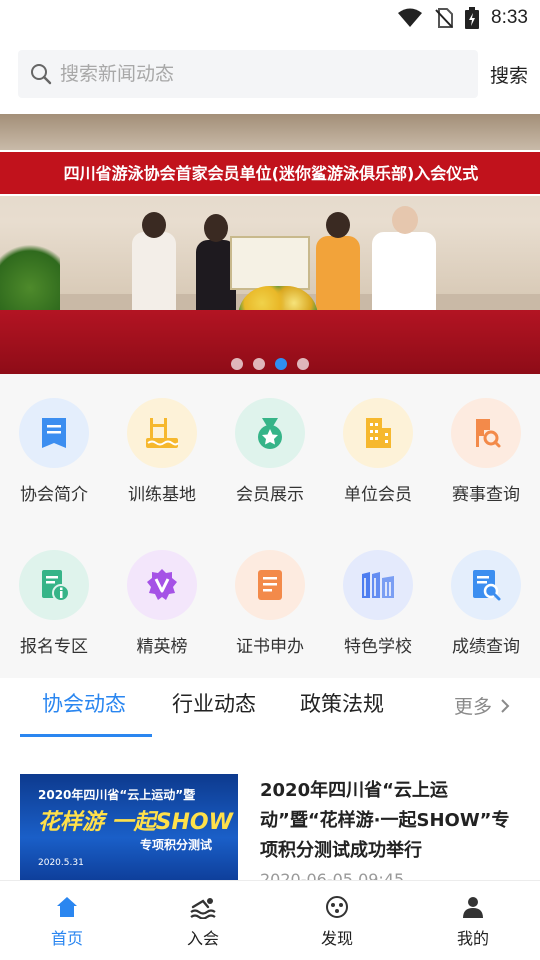  Describe the element at coordinates (271, 173) in the screenshot. I see `banner-headline: 四川省游泳协会首家会员单位(迷你鲨游泳俱乐部)入会仪式` at that location.